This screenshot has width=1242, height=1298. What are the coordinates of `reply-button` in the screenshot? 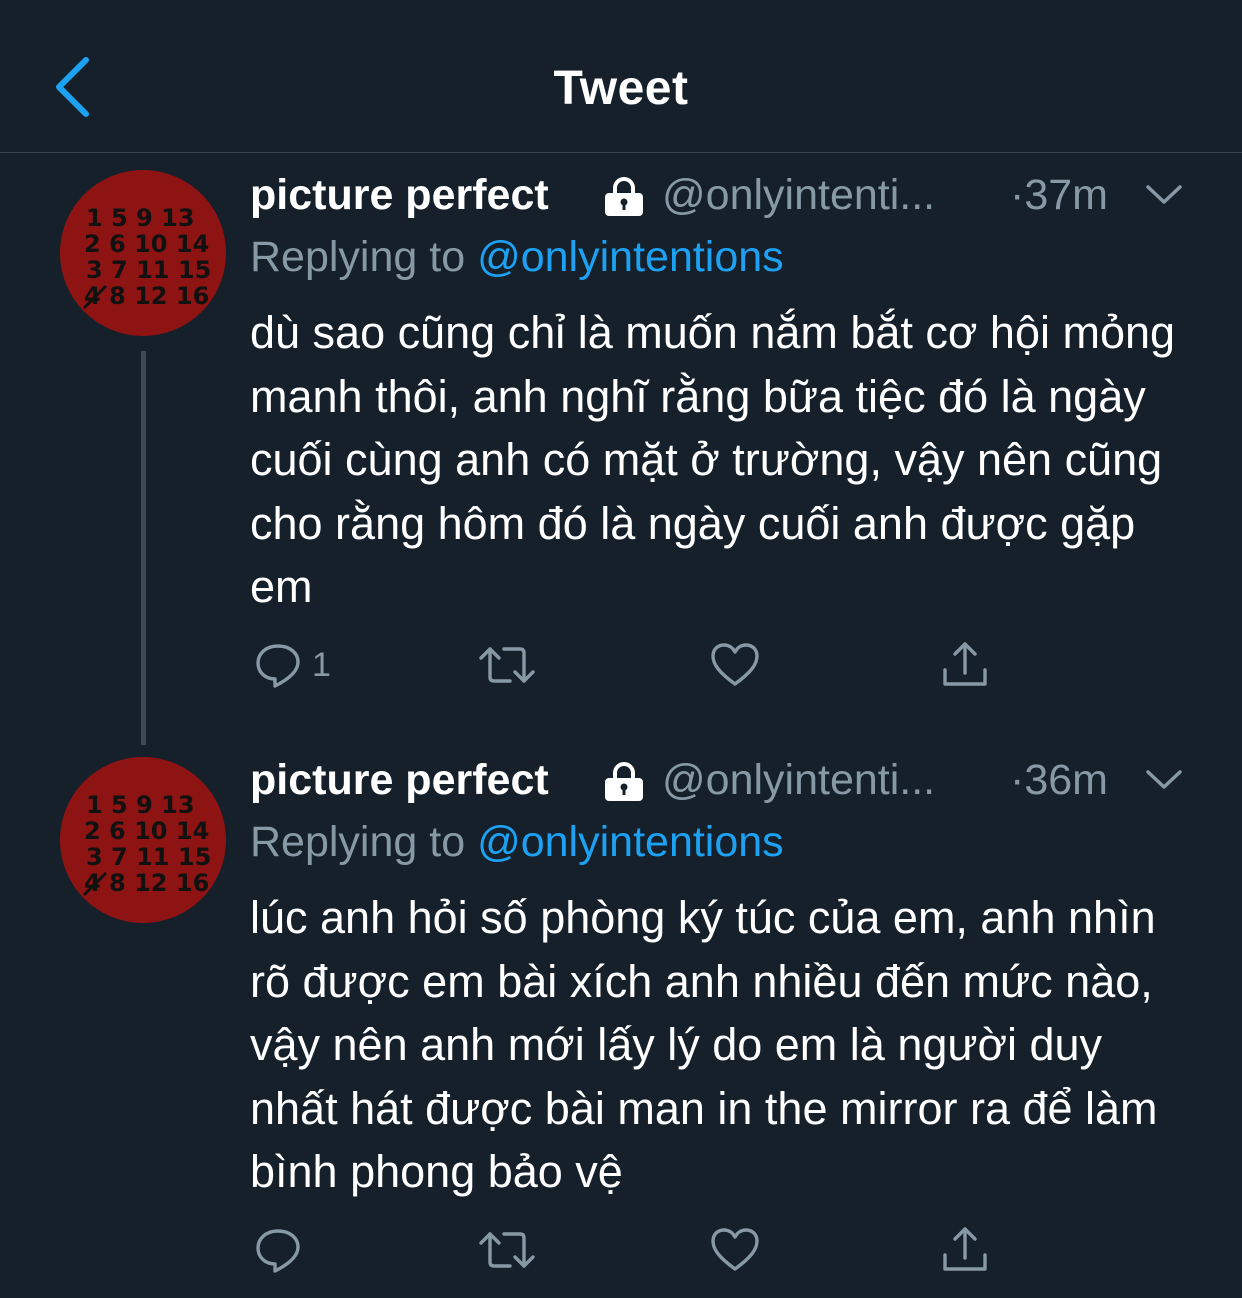 It's located at (283, 1250).